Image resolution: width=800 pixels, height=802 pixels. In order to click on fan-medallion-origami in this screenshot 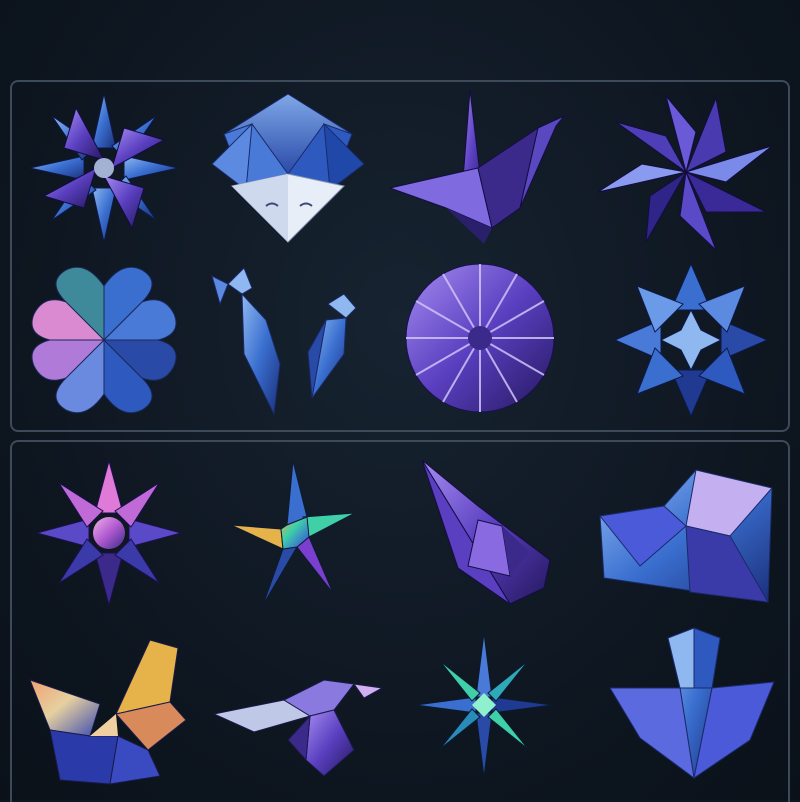, I will do `click(480, 338)`.